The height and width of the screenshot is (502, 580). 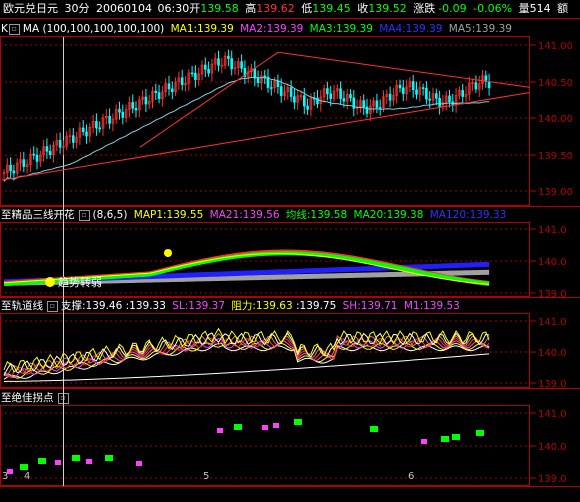 What do you see at coordinates (206, 476) in the screenshot?
I see `x-axis-label: 5` at bounding box center [206, 476].